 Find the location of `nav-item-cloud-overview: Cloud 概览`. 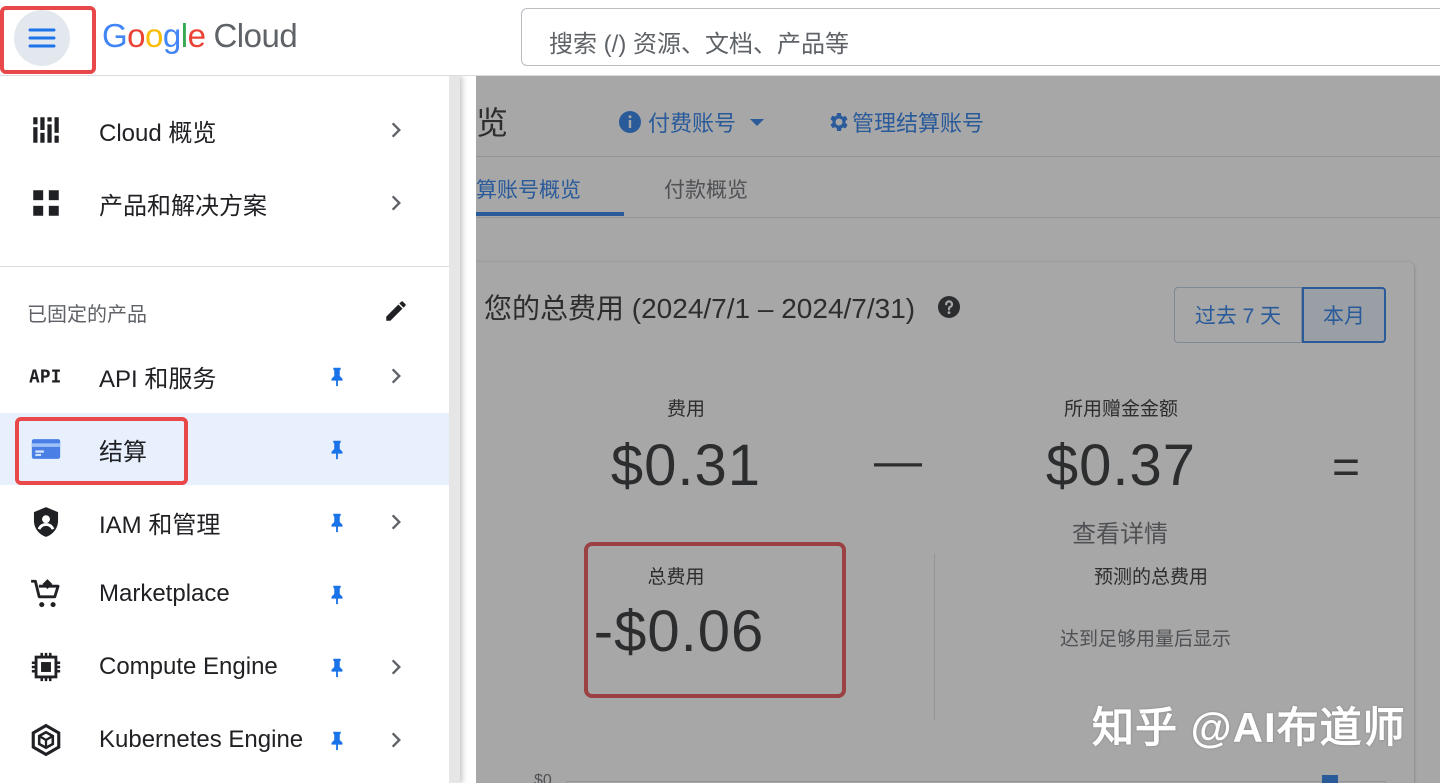

nav-item-cloud-overview: Cloud 概览 is located at coordinates (224, 130).